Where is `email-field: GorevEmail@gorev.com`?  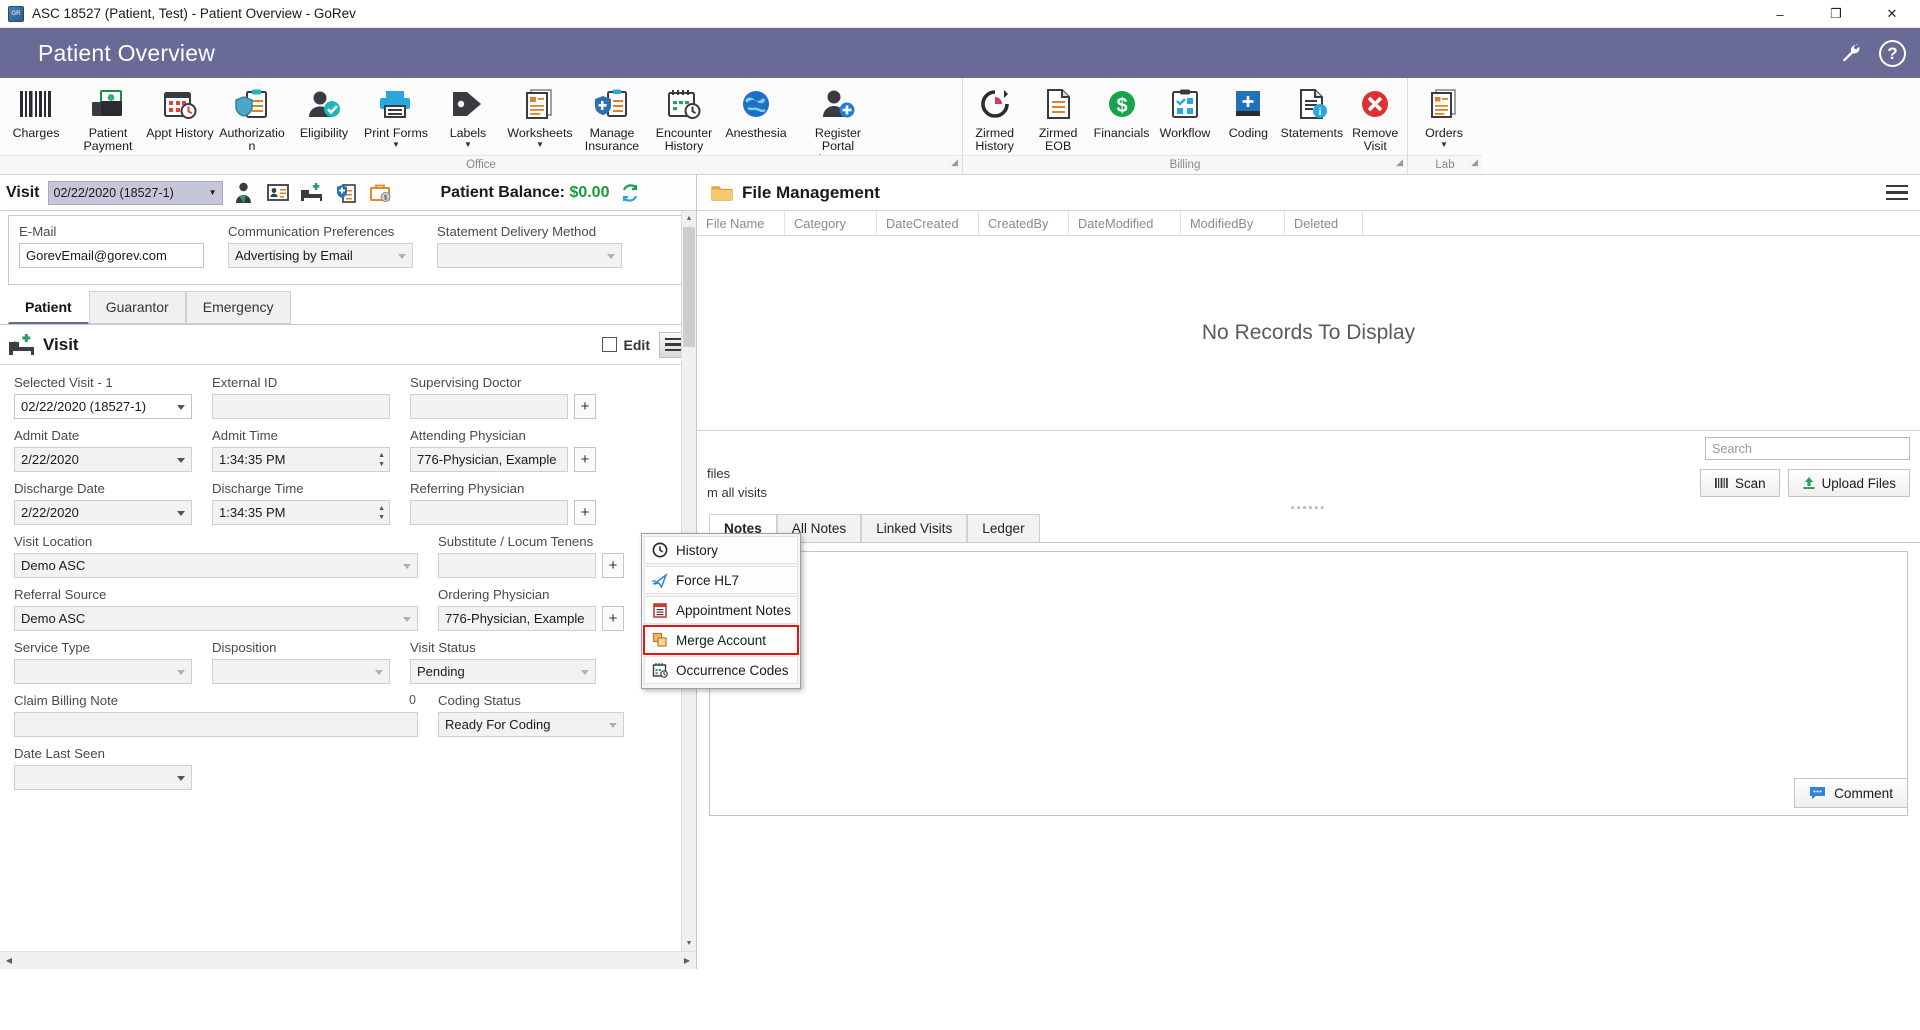 email-field: GorevEmail@gorev.com is located at coordinates (111, 255).